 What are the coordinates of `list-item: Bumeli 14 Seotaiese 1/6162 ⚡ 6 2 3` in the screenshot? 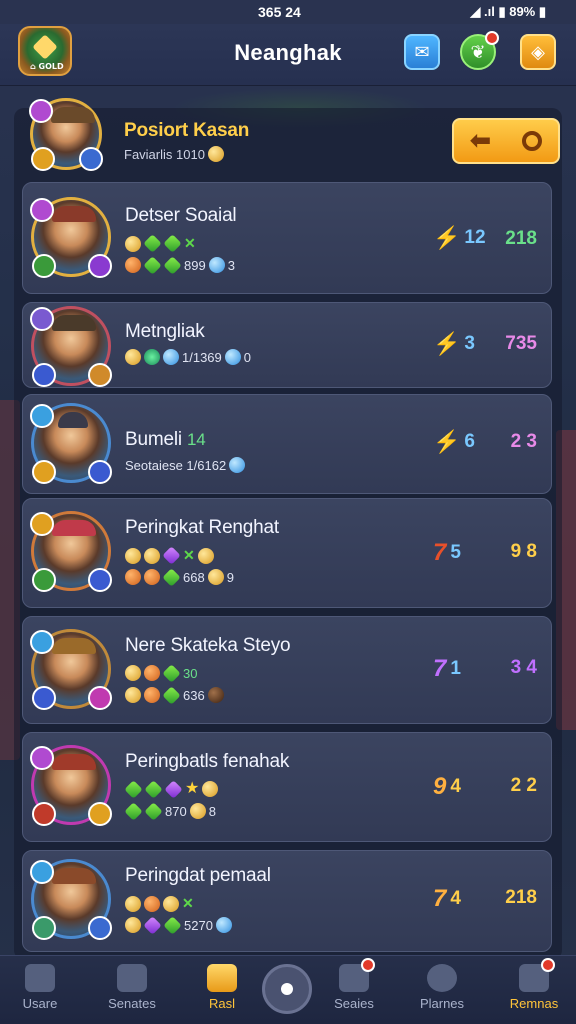 It's located at (287, 444).